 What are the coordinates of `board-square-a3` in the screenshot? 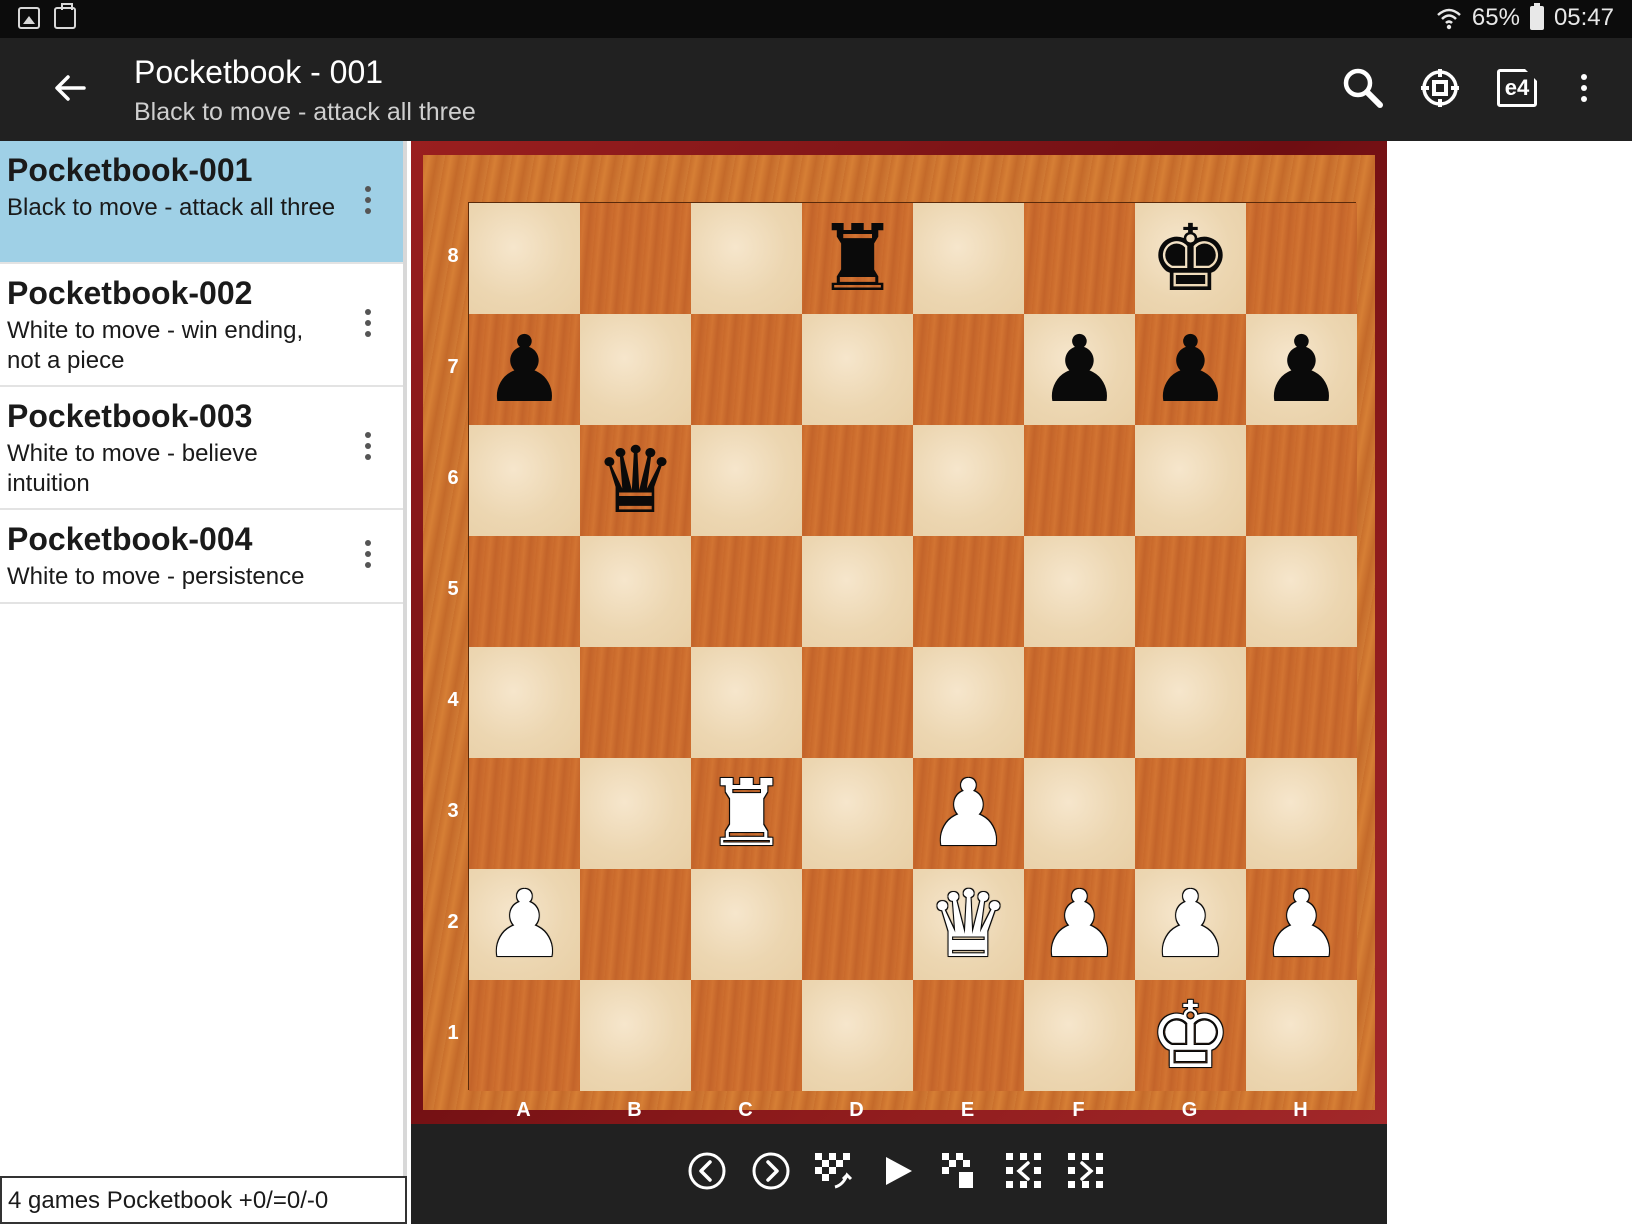 It's located at (524, 813).